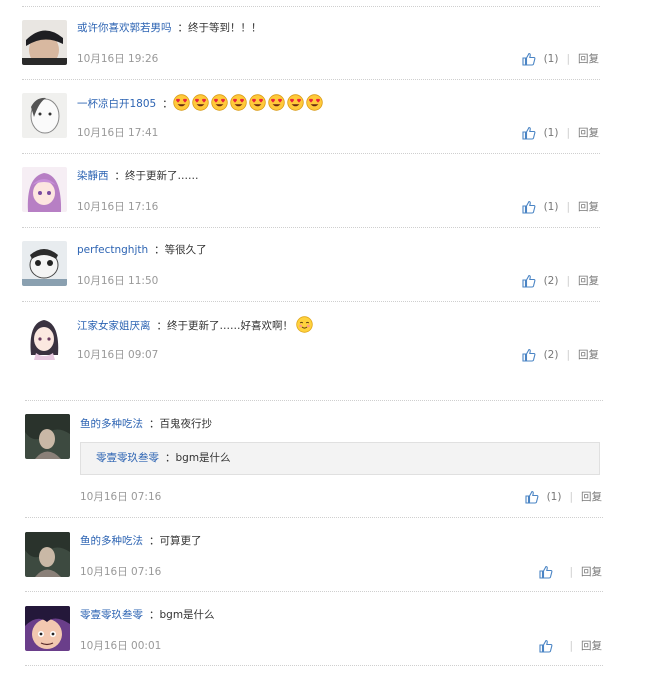 Image resolution: width=655 pixels, height=676 pixels. What do you see at coordinates (114, 326) in the screenshot?
I see `comment-username: 江家女家姐厌离` at bounding box center [114, 326].